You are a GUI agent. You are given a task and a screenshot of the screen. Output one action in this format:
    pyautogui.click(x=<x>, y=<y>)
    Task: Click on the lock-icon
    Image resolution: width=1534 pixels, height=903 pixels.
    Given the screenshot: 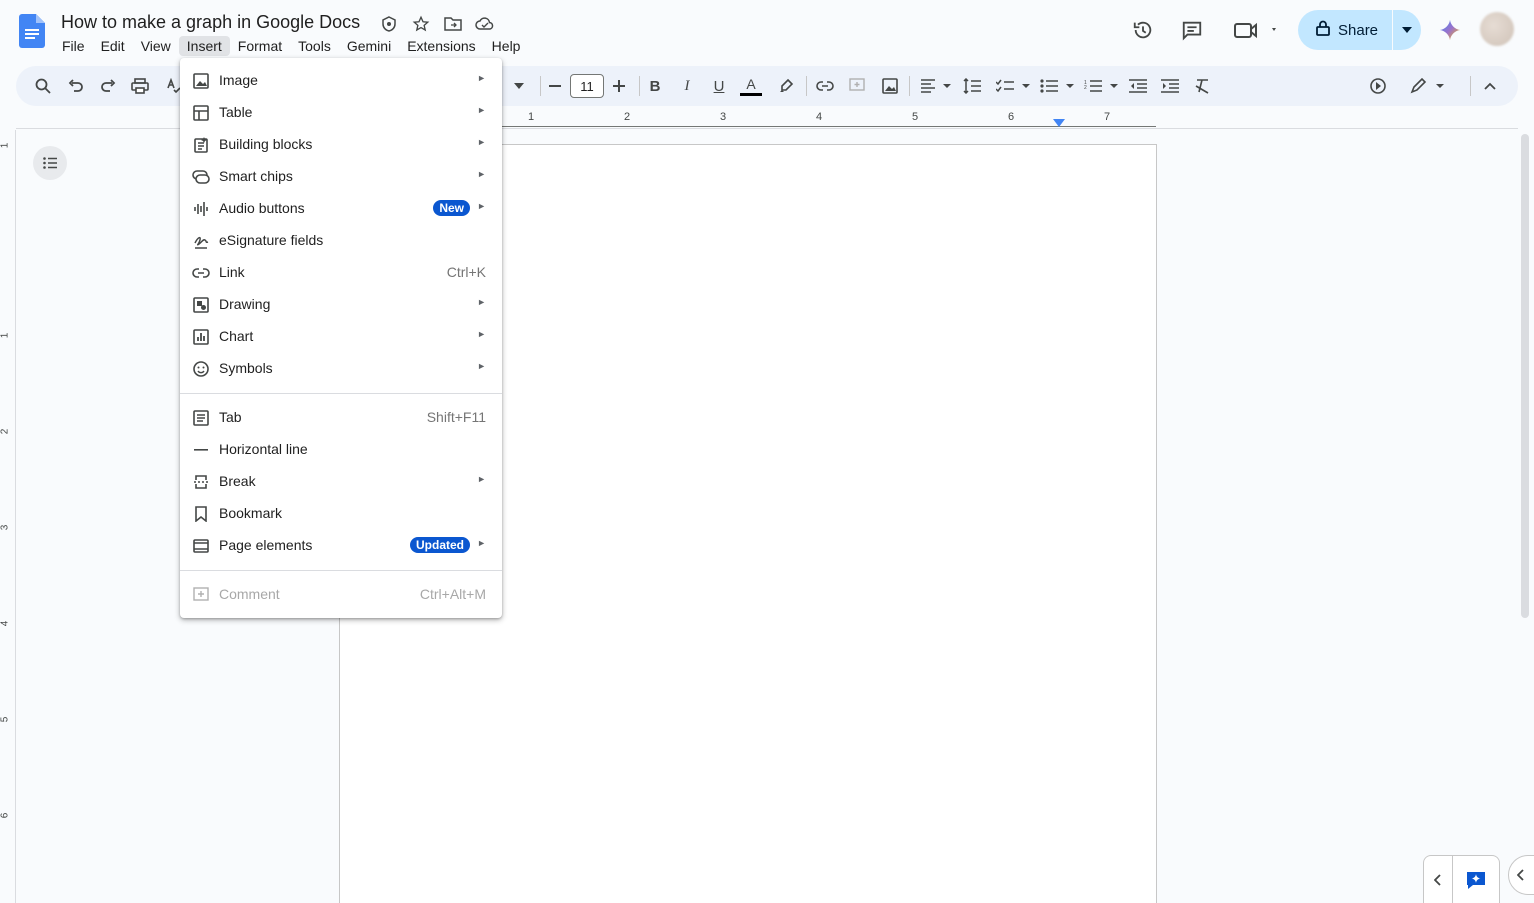 What is the action you would take?
    pyautogui.click(x=1323, y=30)
    